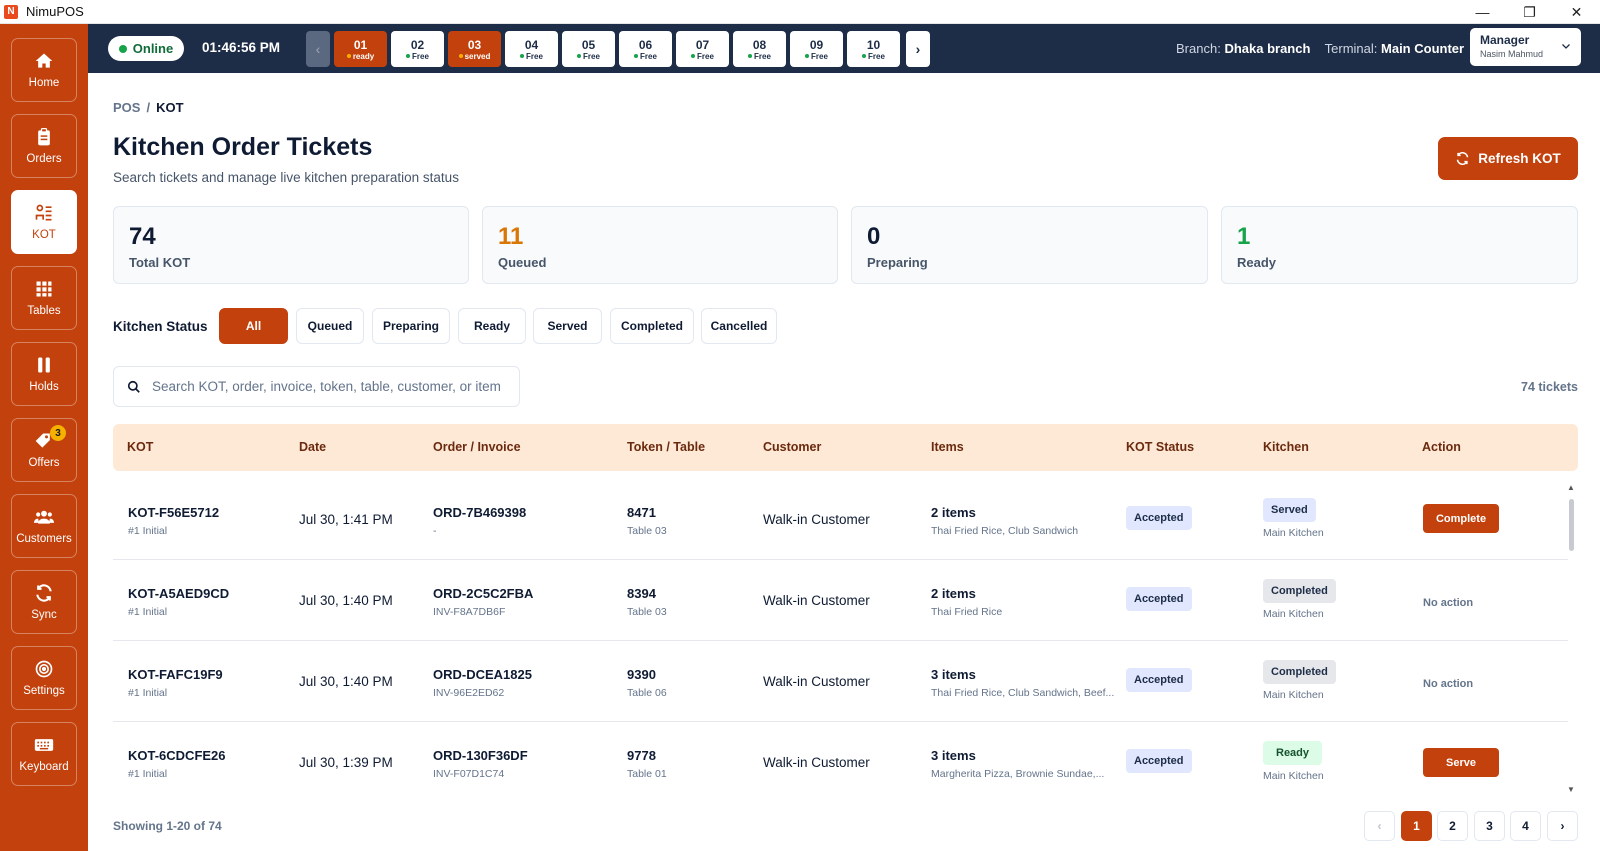 This screenshot has height=851, width=1600. Describe the element at coordinates (647, 531) in the screenshot. I see `table-name: Table 03` at that location.